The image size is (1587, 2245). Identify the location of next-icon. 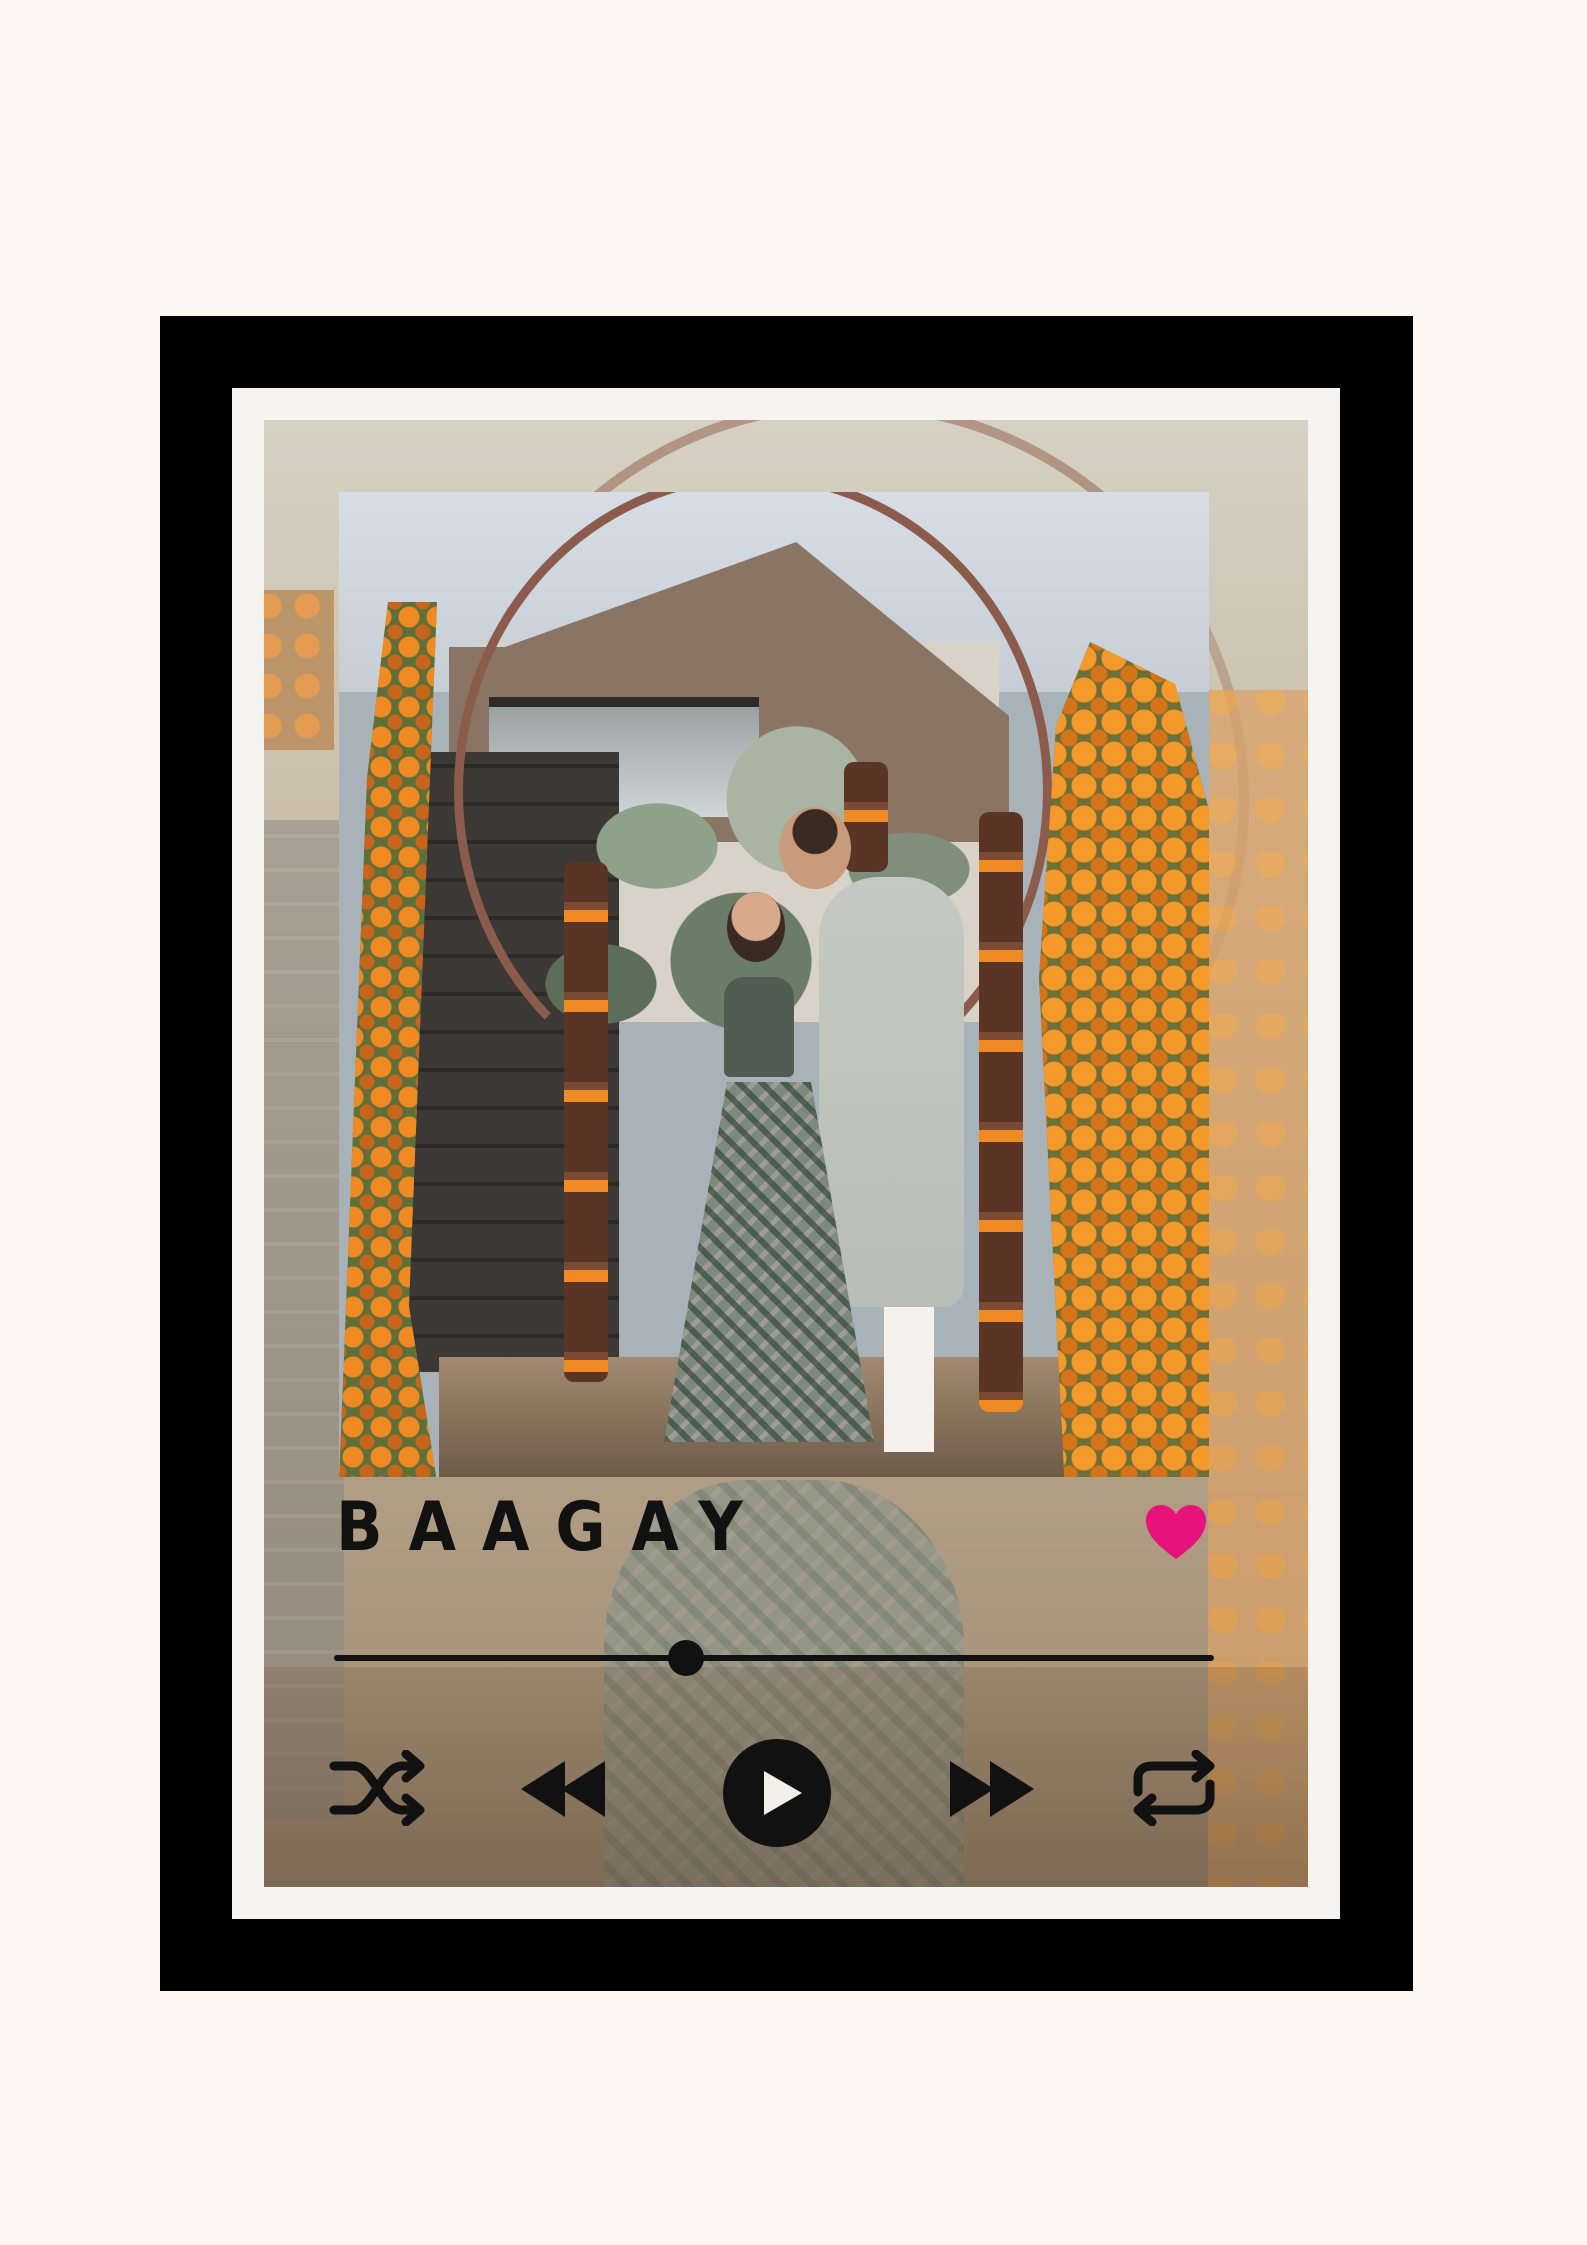
(992, 1789).